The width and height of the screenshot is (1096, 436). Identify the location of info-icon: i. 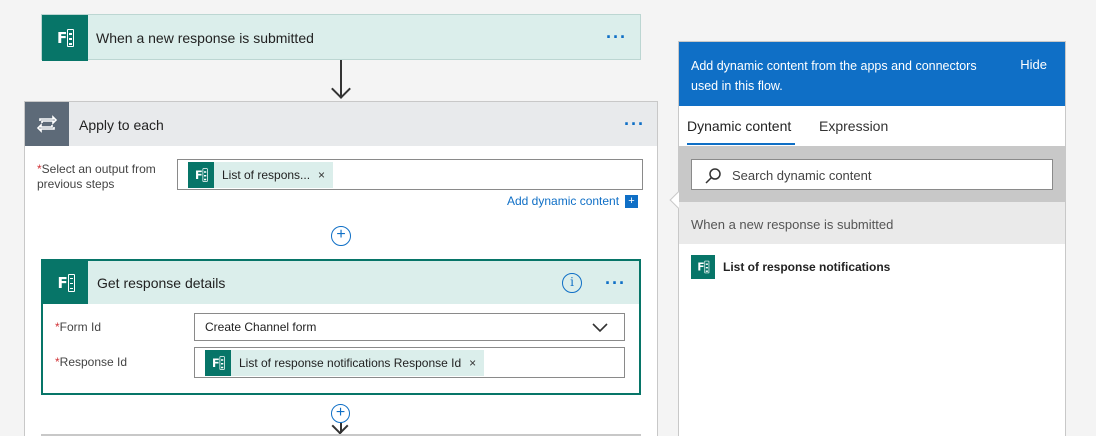
(572, 283).